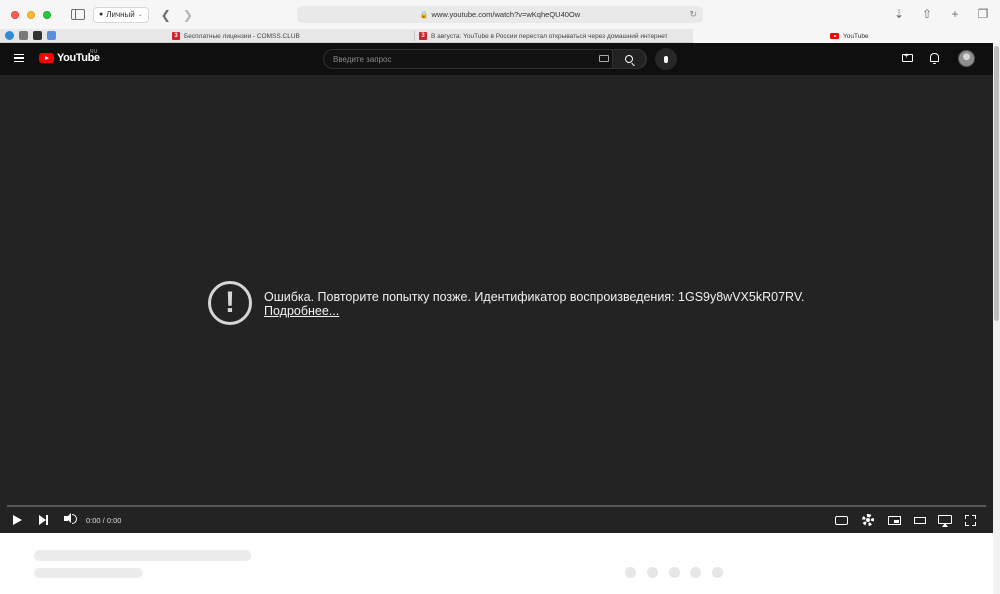  What do you see at coordinates (996, 183) in the screenshot?
I see `scrollbar-thumb` at bounding box center [996, 183].